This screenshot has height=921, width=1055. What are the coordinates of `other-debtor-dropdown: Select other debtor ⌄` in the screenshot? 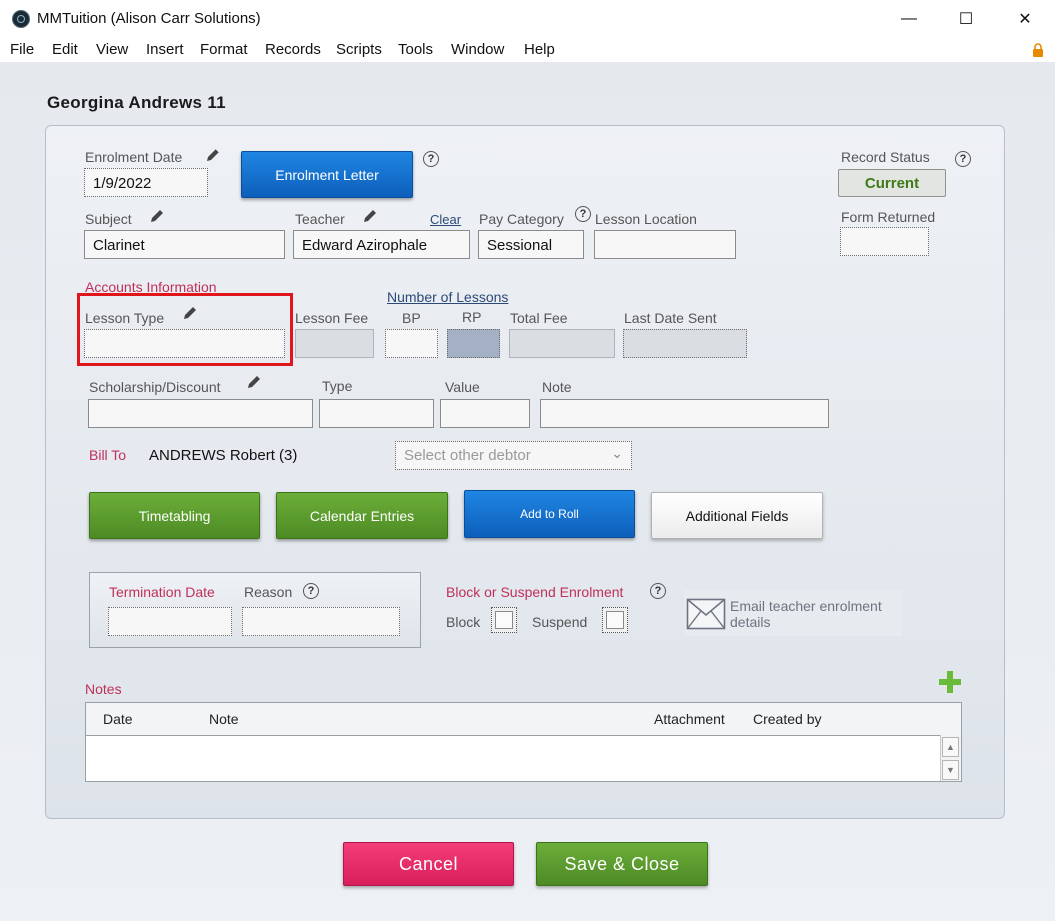 It's located at (513, 455).